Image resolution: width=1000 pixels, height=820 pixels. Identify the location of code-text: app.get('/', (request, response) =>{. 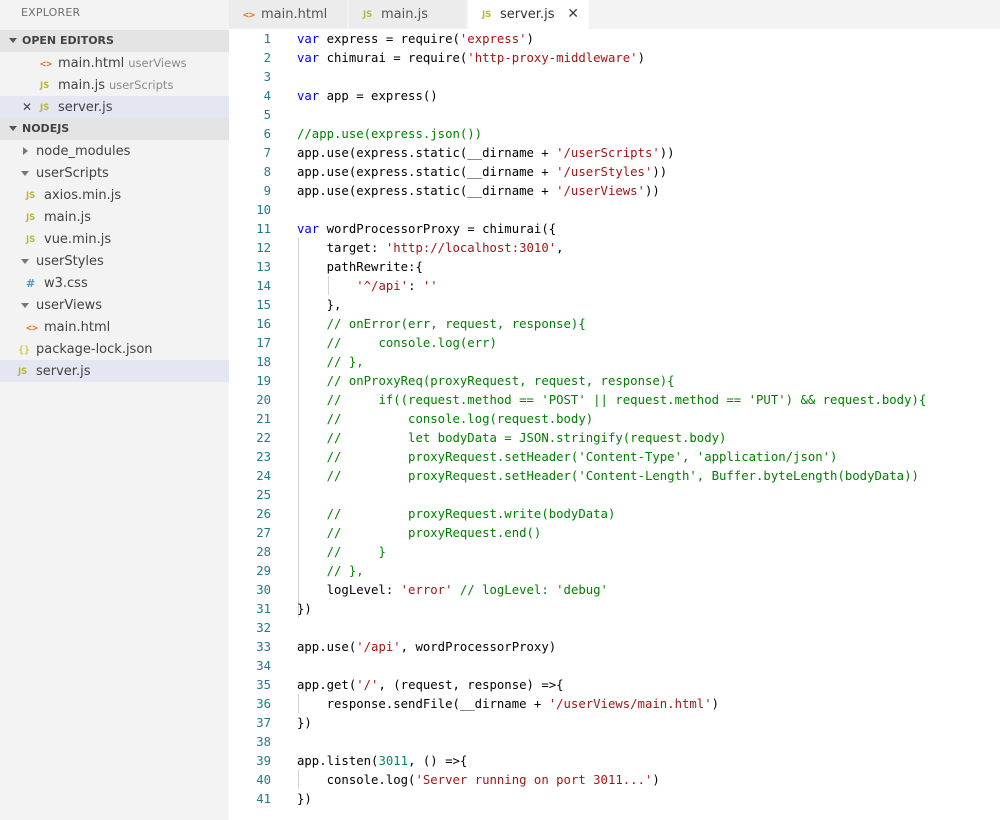
(430, 685).